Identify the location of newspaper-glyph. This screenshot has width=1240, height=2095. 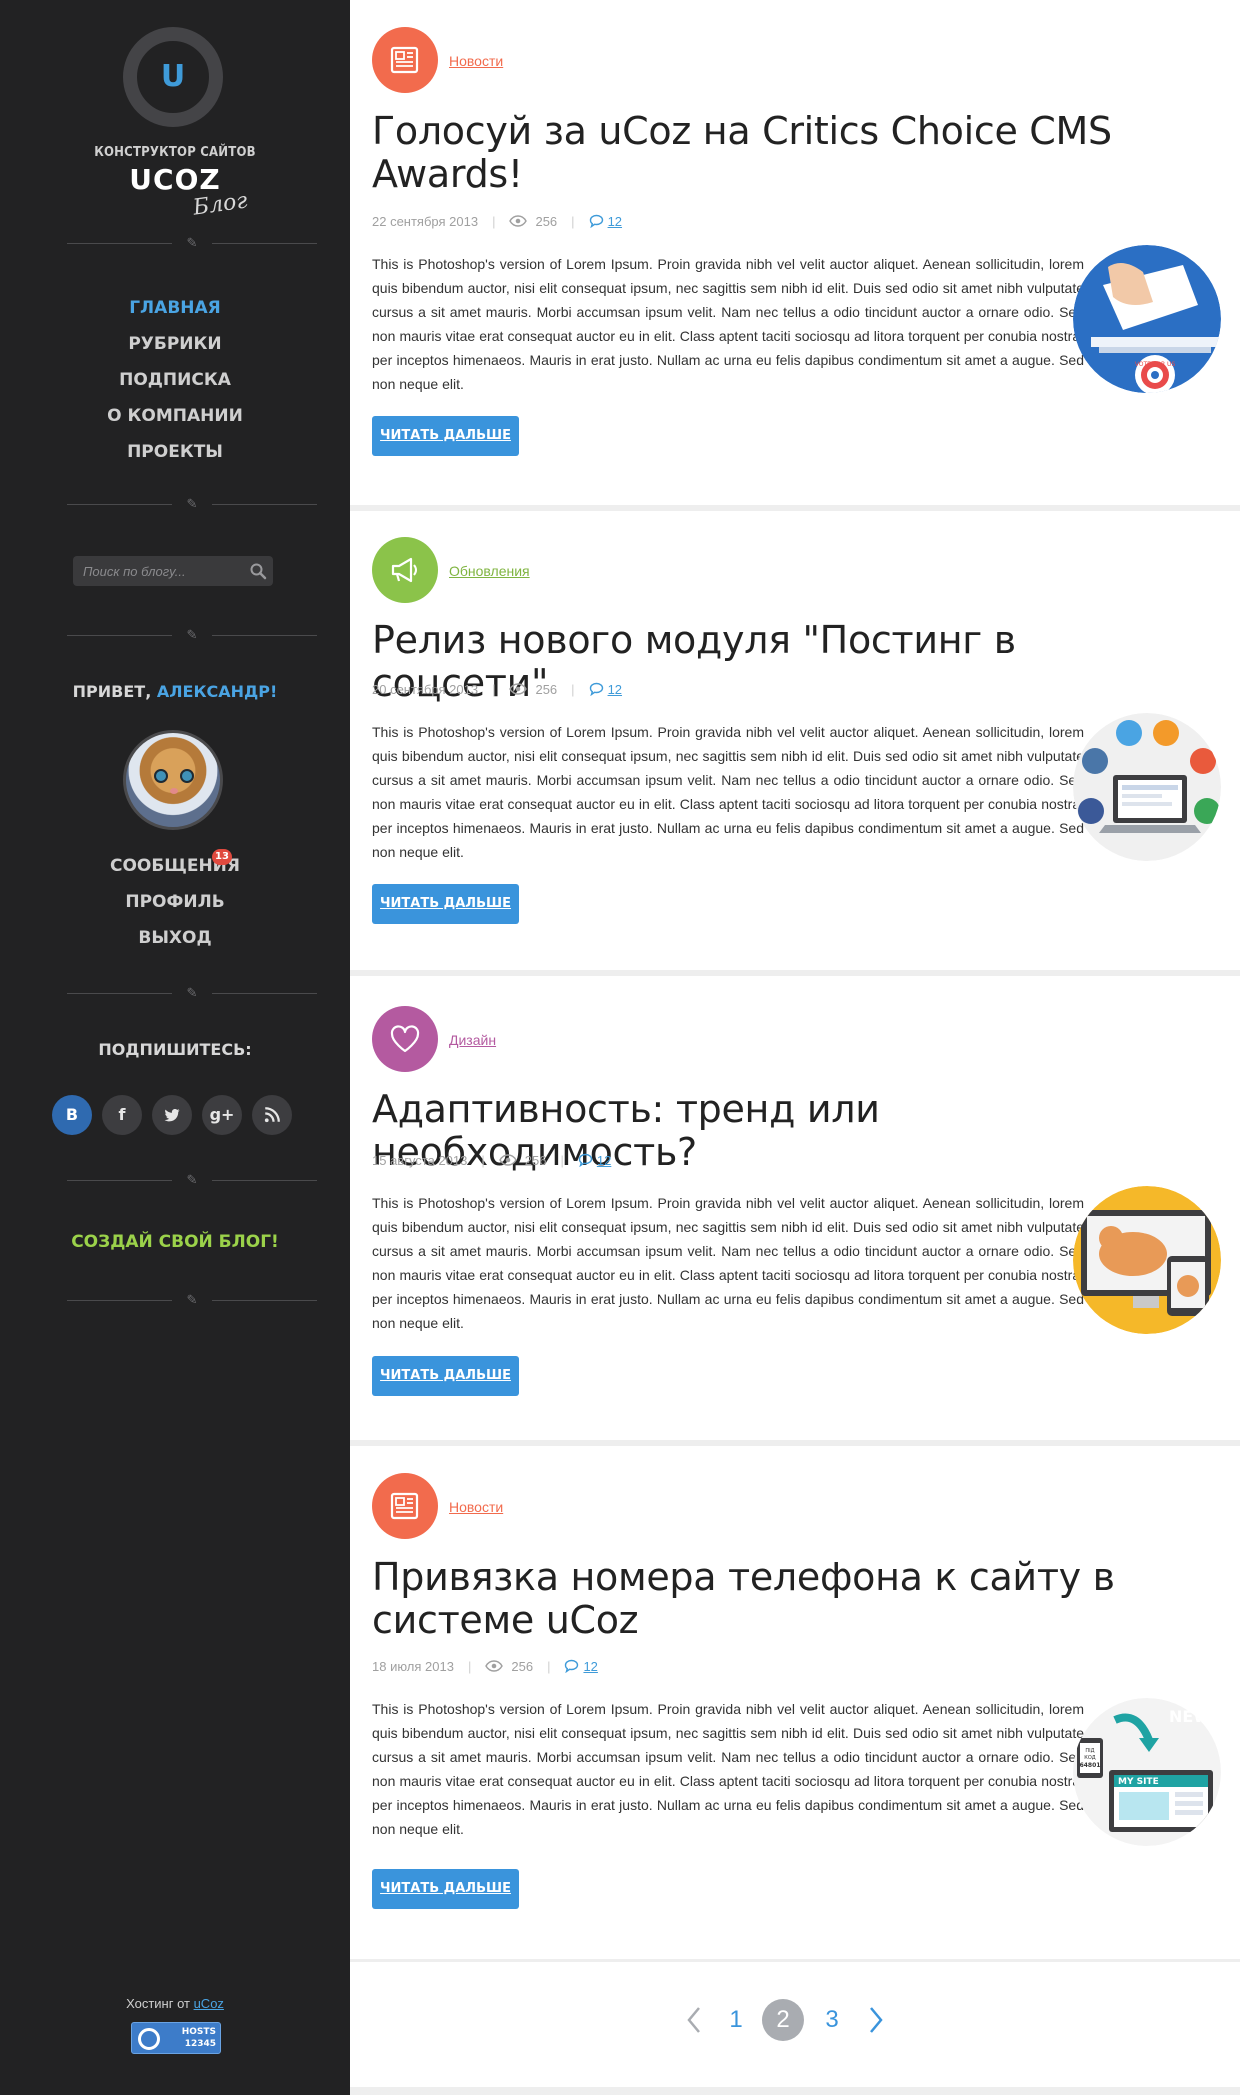
(404, 60).